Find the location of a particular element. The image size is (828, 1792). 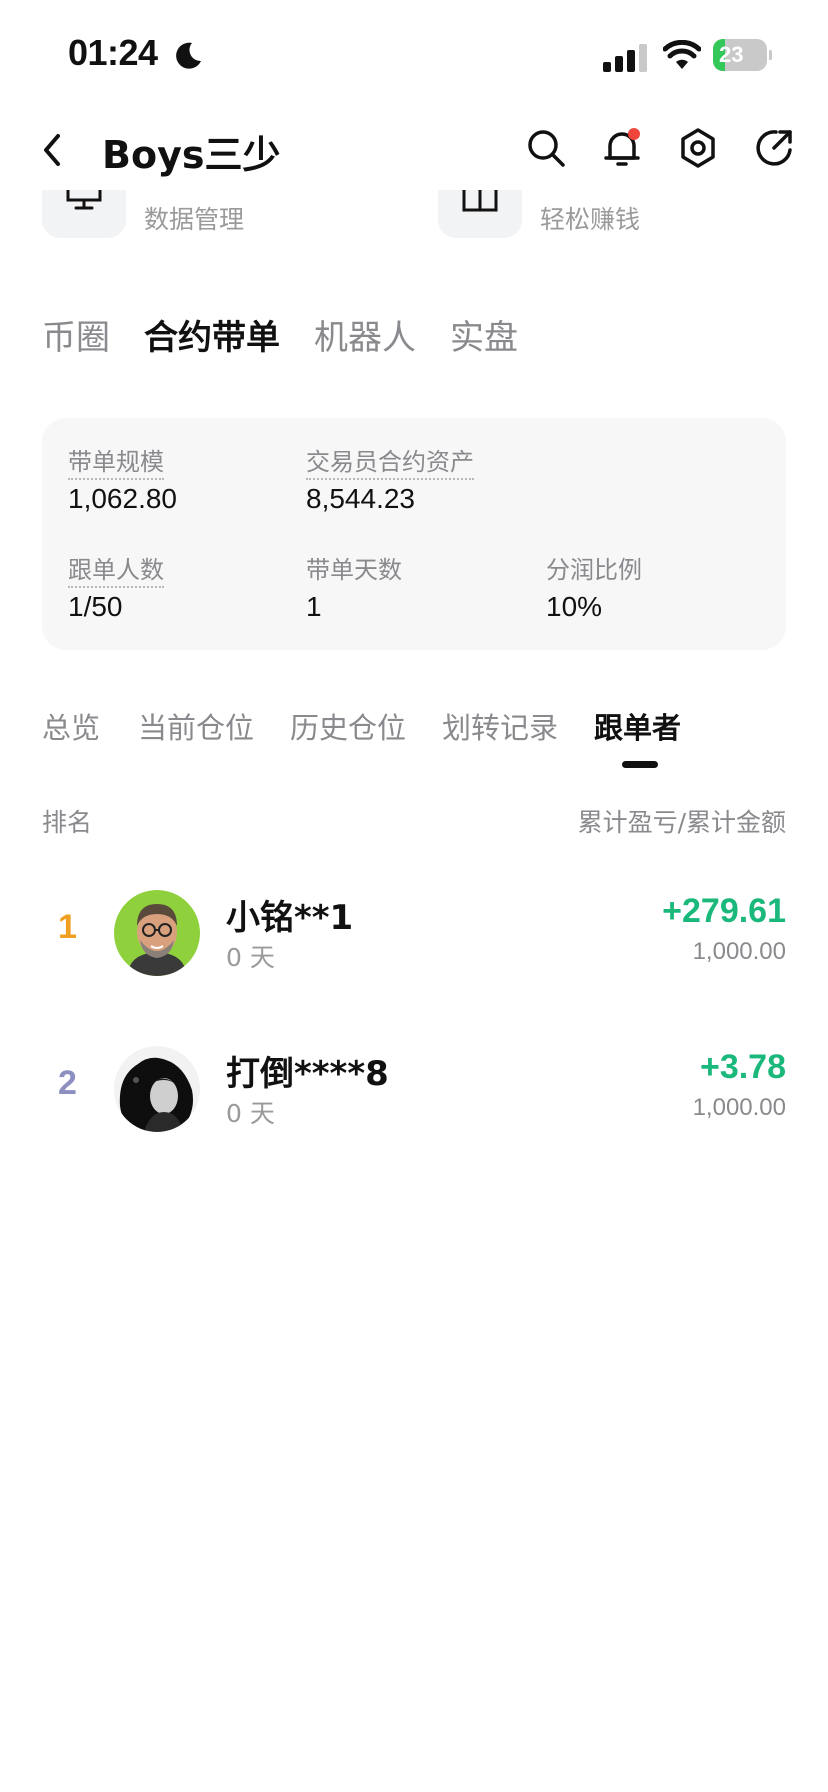

wifi-icon is located at coordinates (682, 54).